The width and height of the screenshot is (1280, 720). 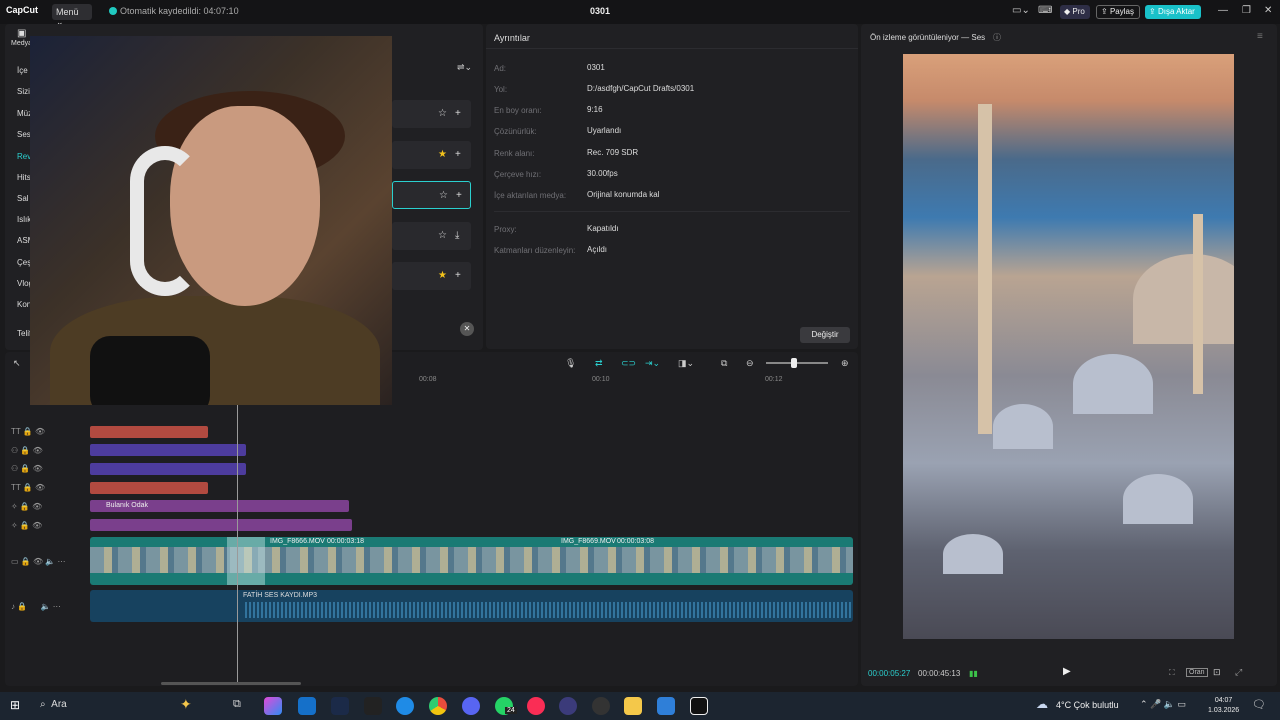 I want to click on sidebar-item-hits: Hits, so click(x=24, y=177).